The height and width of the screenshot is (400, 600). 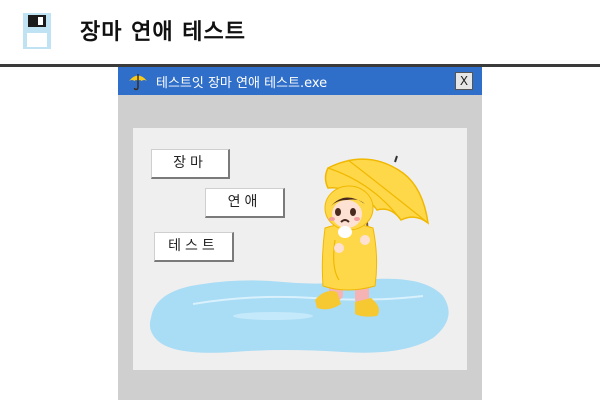 What do you see at coordinates (194, 247) in the screenshot?
I see `test-button: 테스트` at bounding box center [194, 247].